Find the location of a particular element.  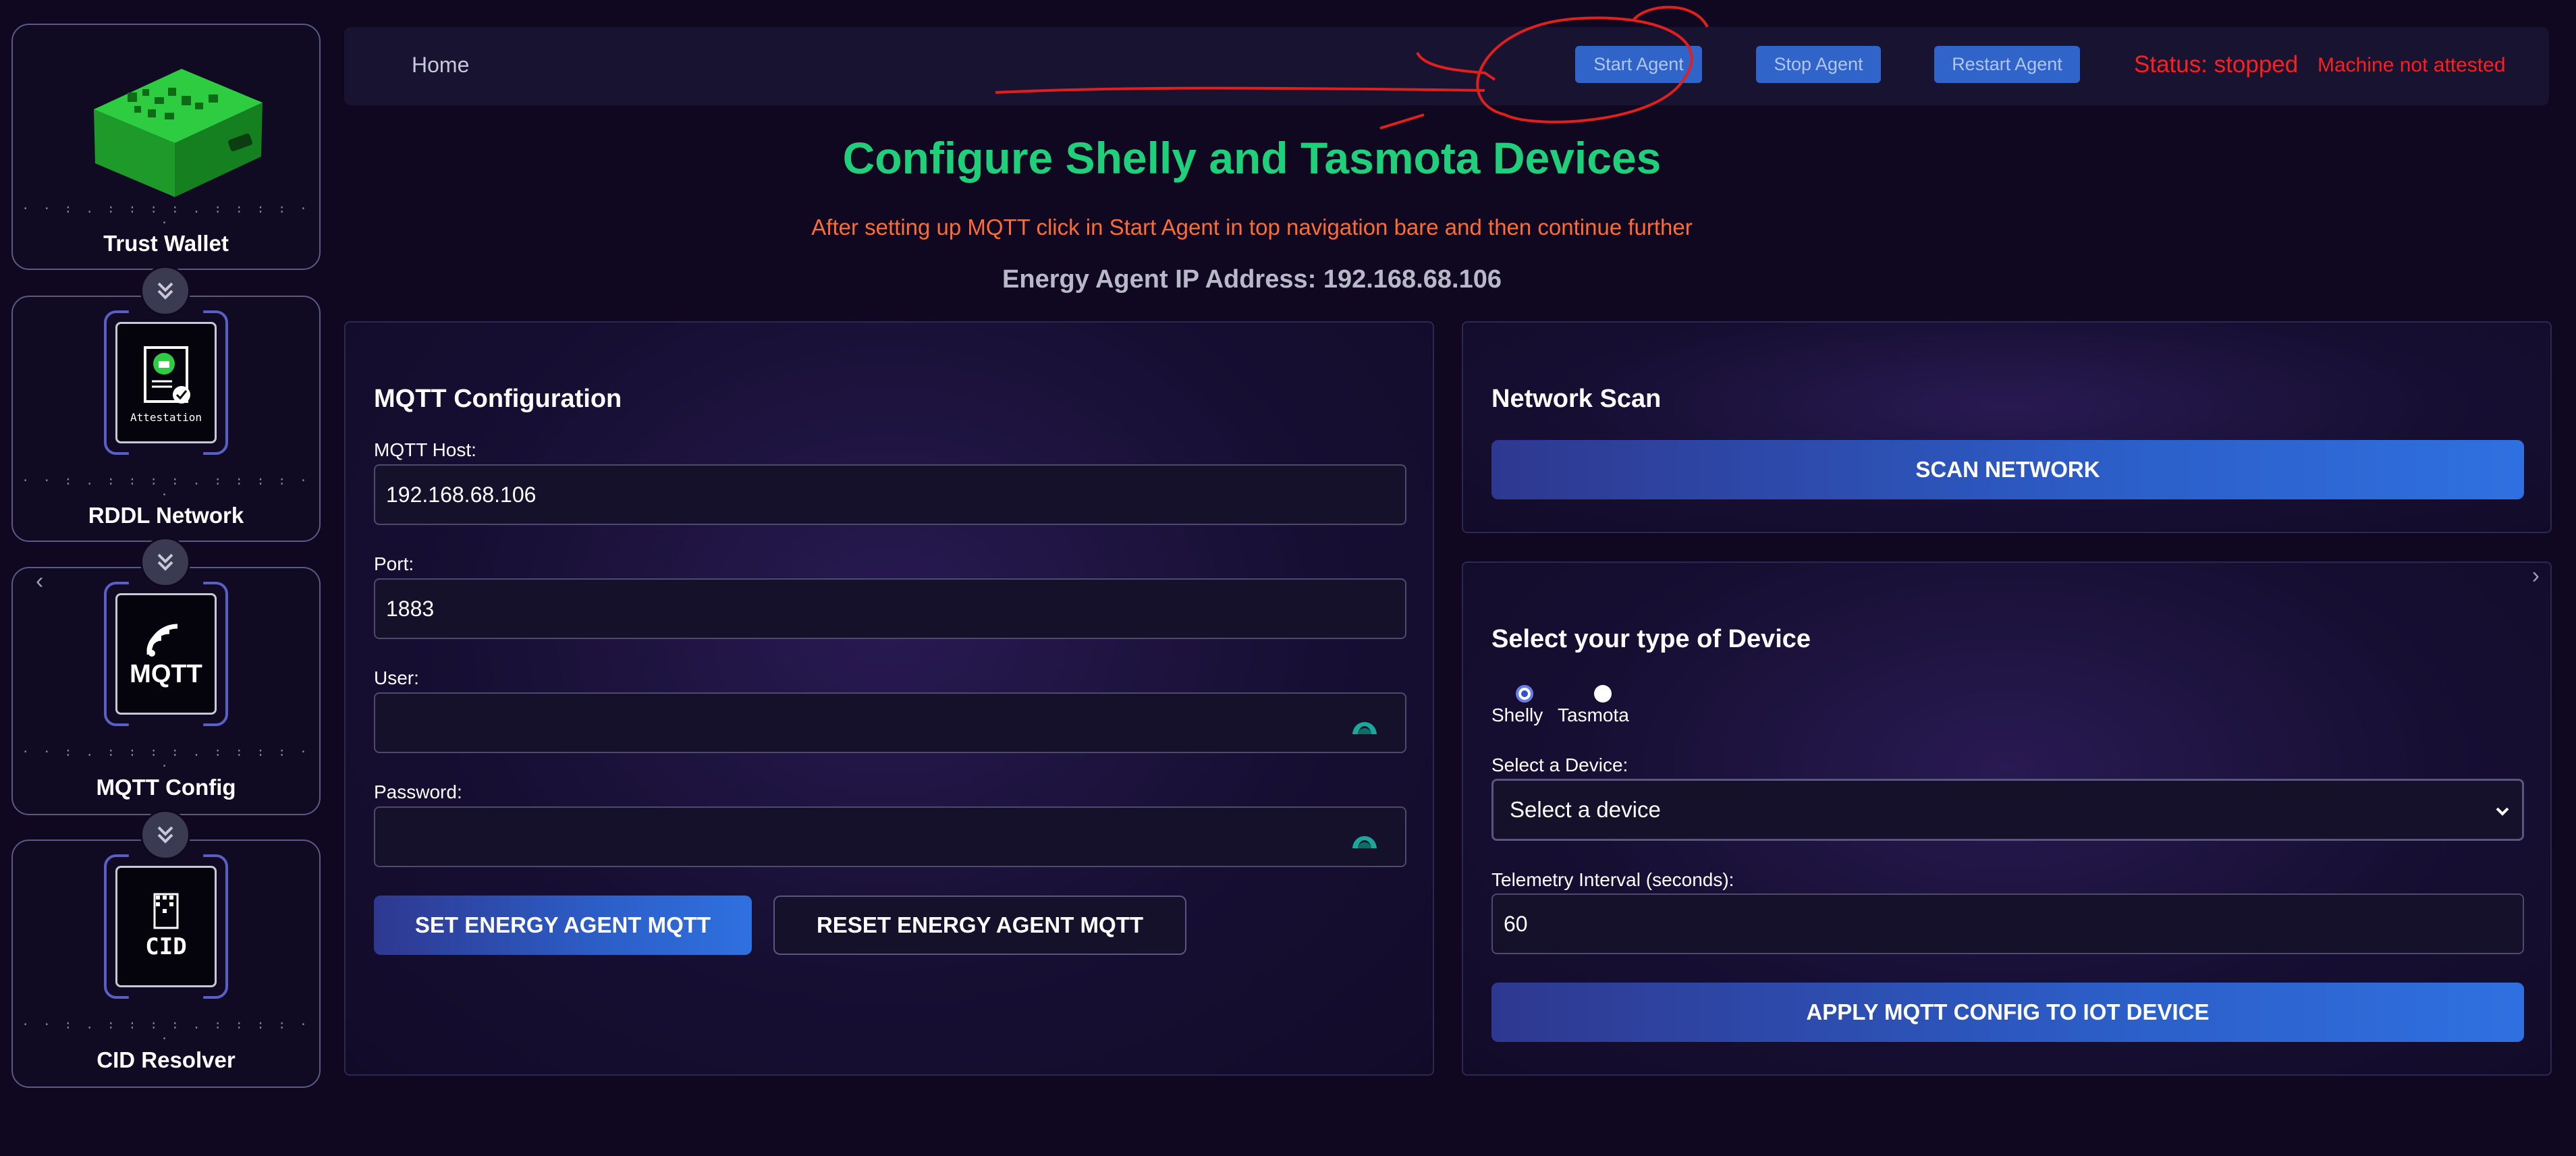

restart-agent-button: Restart Agent is located at coordinates (2007, 64).